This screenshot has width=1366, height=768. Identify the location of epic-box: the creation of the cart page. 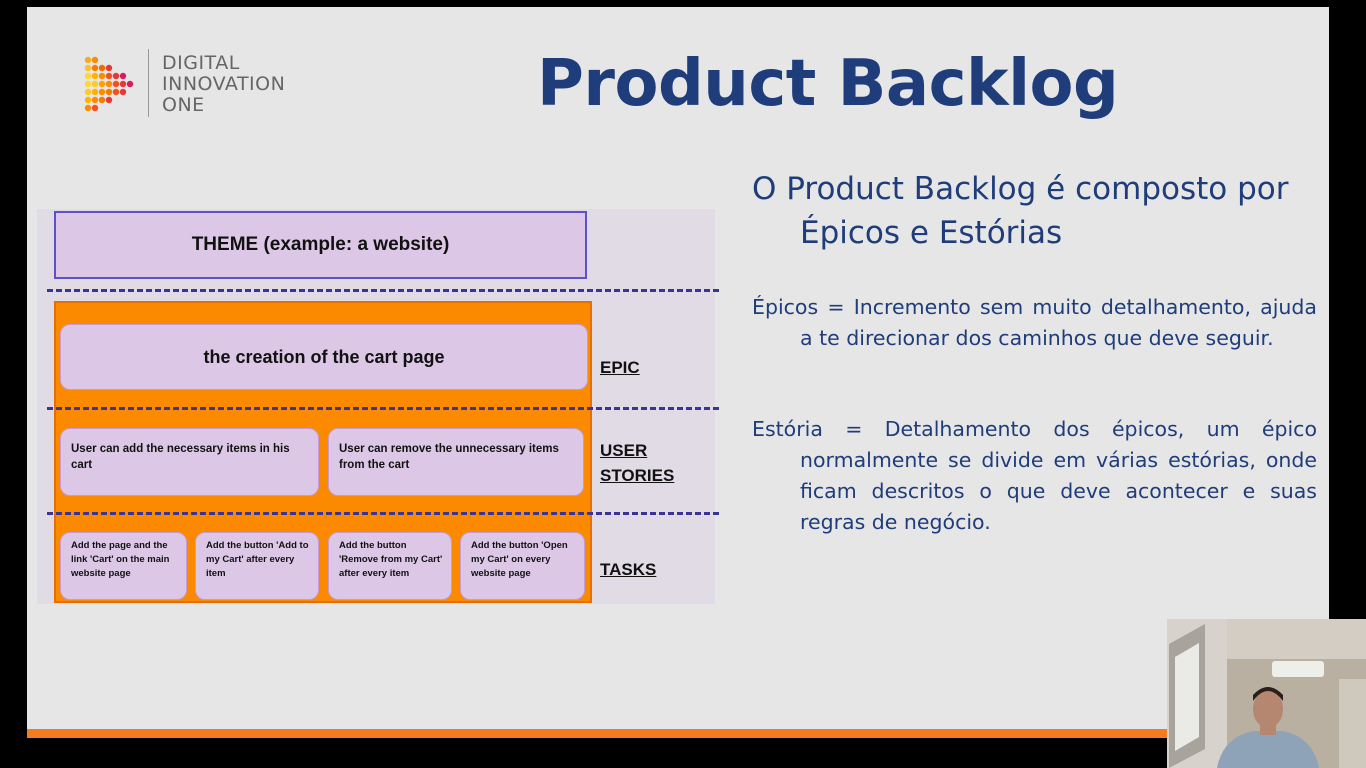
(324, 357).